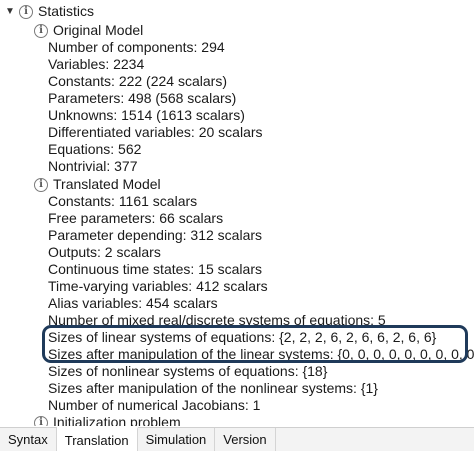 Image resolution: width=474 pixels, height=452 pixels. I want to click on tab-translation: Translation, so click(97, 439).